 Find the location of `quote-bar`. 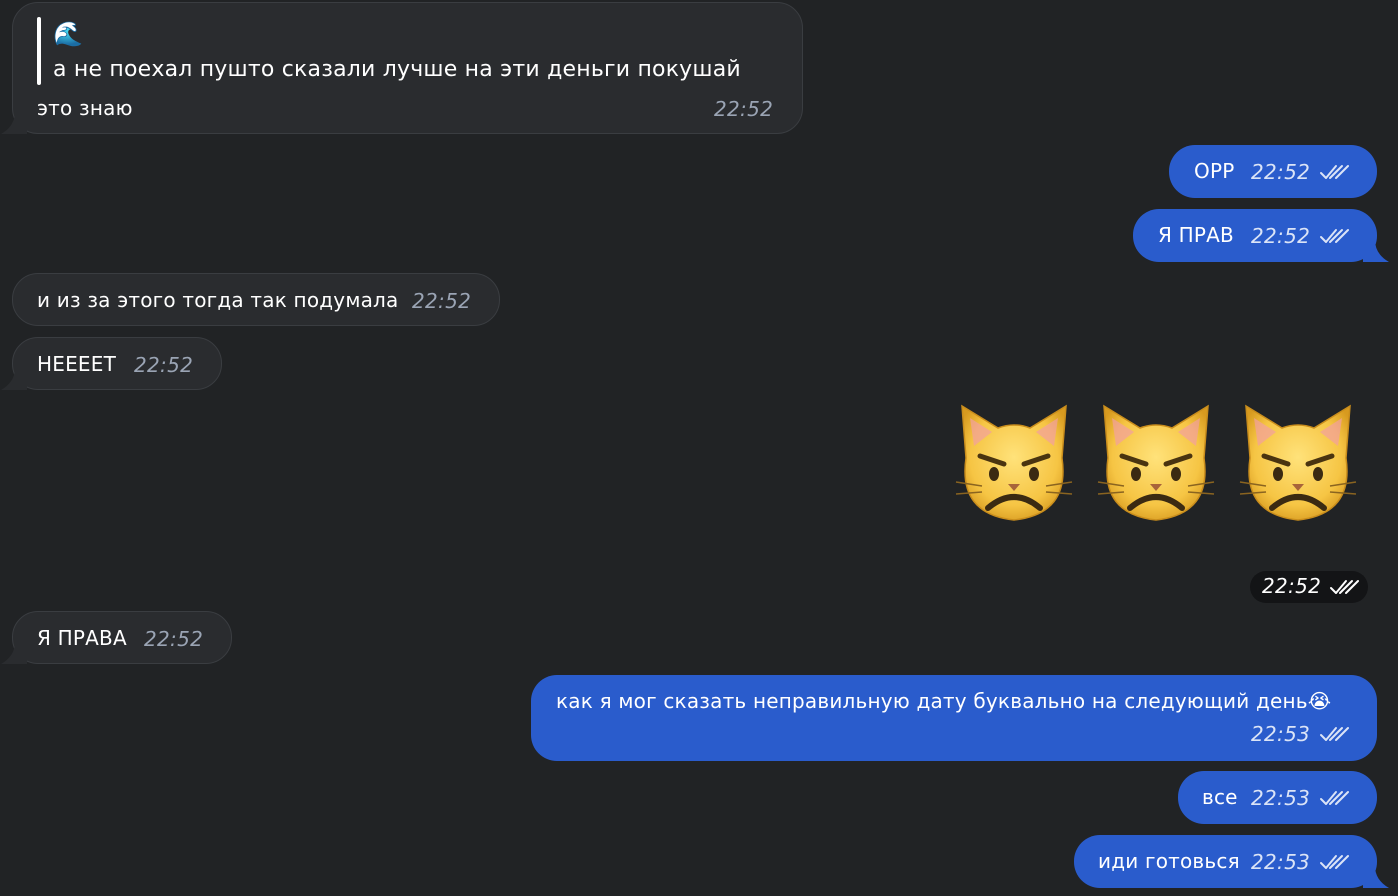

quote-bar is located at coordinates (39, 51).